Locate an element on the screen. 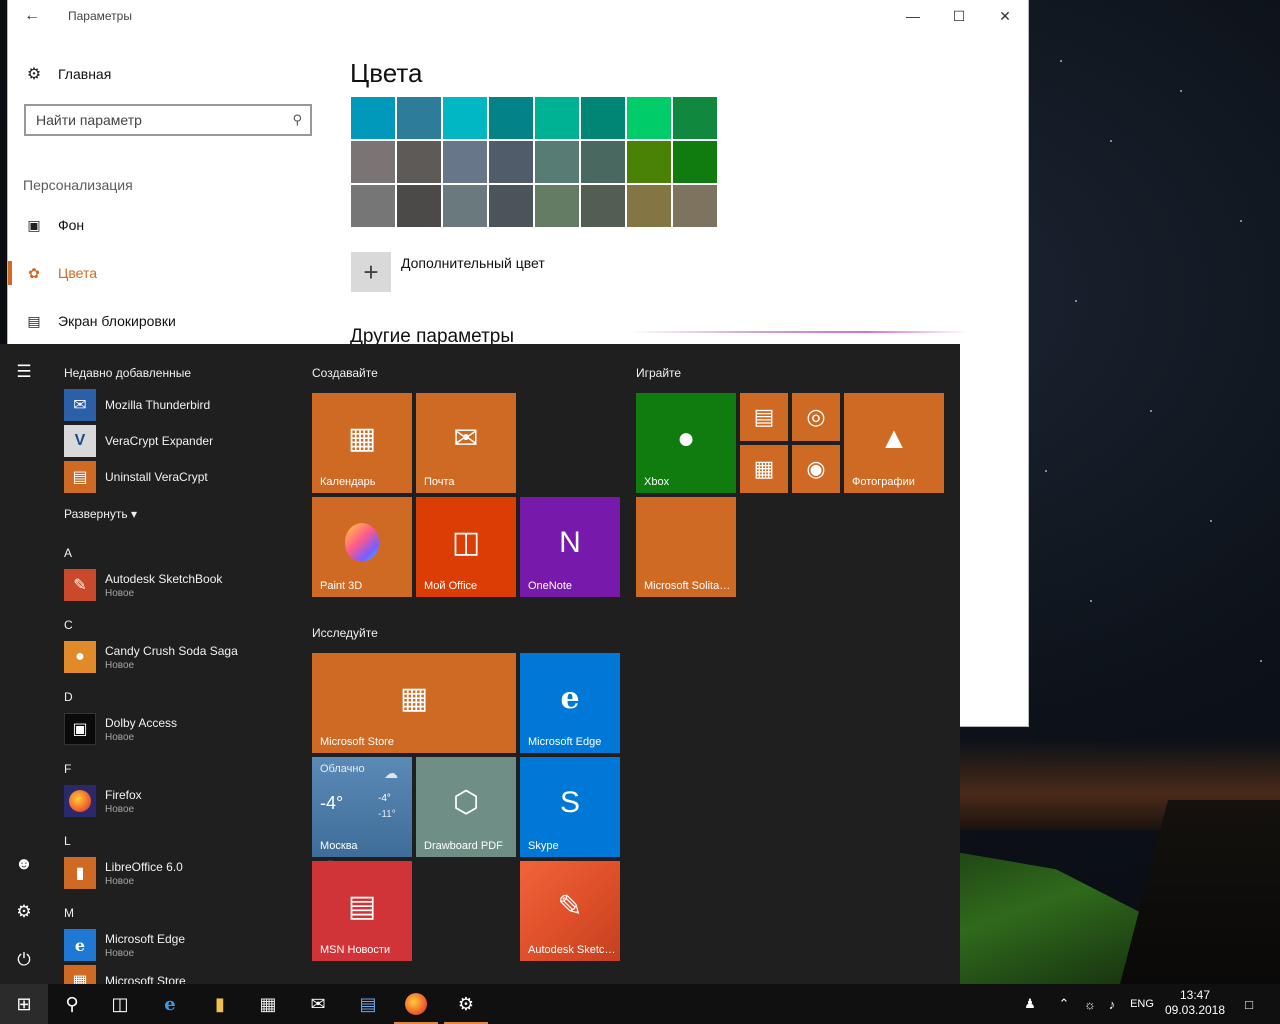  list-item-sketchbook: ✎ Autodesk SketchBook Новое is located at coordinates (179, 585).